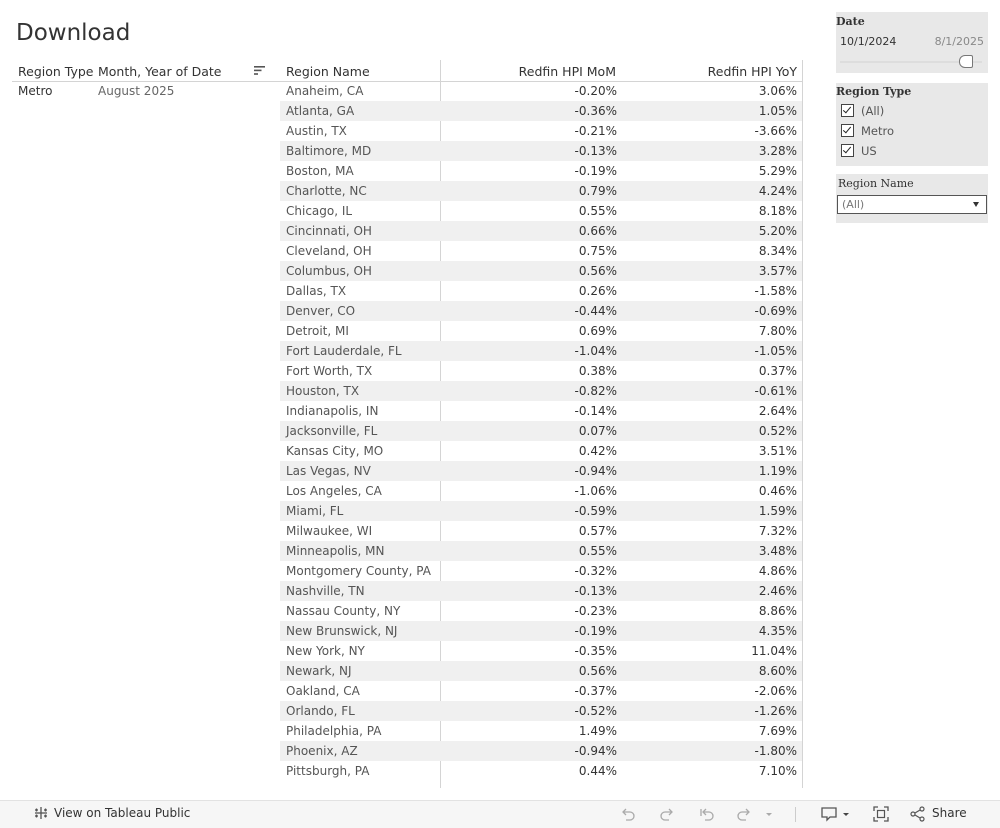 This screenshot has height=828, width=1000. I want to click on cell-yoy: 2.64%, so click(777, 411).